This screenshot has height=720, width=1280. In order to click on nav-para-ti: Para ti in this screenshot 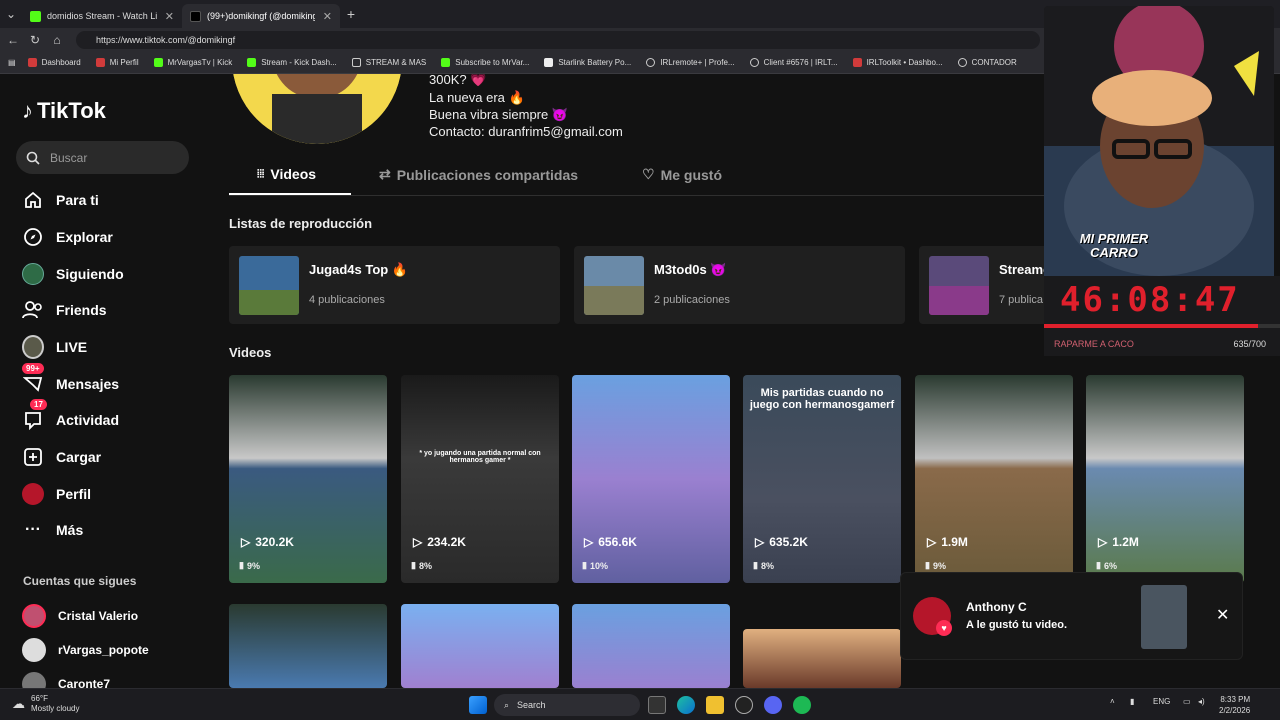, I will do `click(60, 200)`.